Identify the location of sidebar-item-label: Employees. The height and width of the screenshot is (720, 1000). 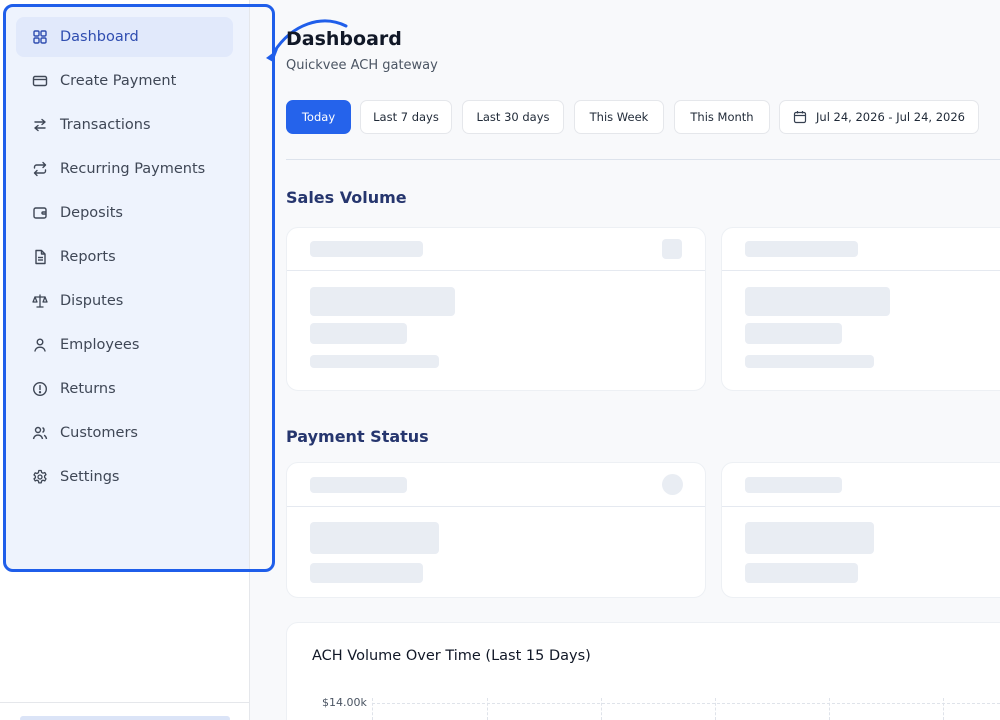
(100, 345).